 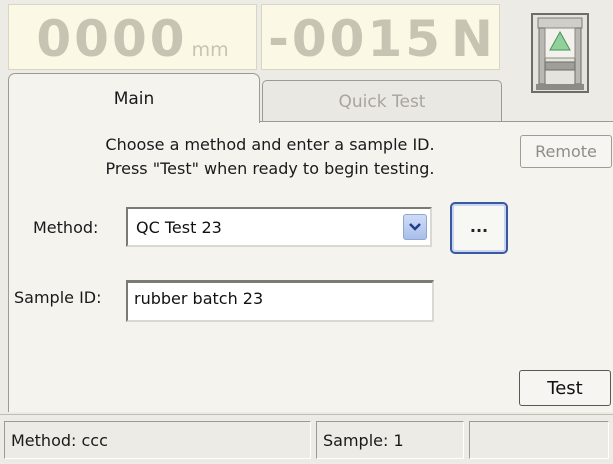 I want to click on method-select: QC Test 23, so click(x=279, y=227).